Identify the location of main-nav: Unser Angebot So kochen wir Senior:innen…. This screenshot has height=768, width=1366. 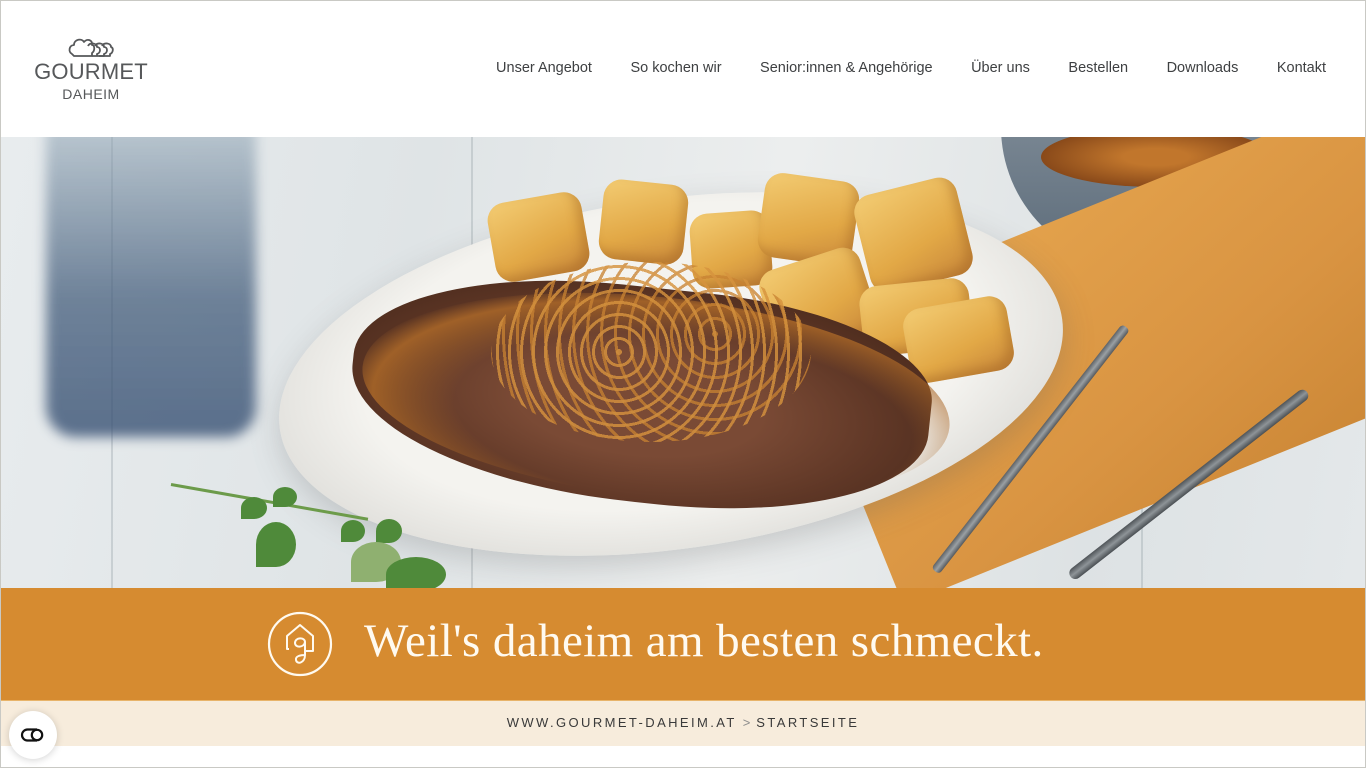
(911, 68).